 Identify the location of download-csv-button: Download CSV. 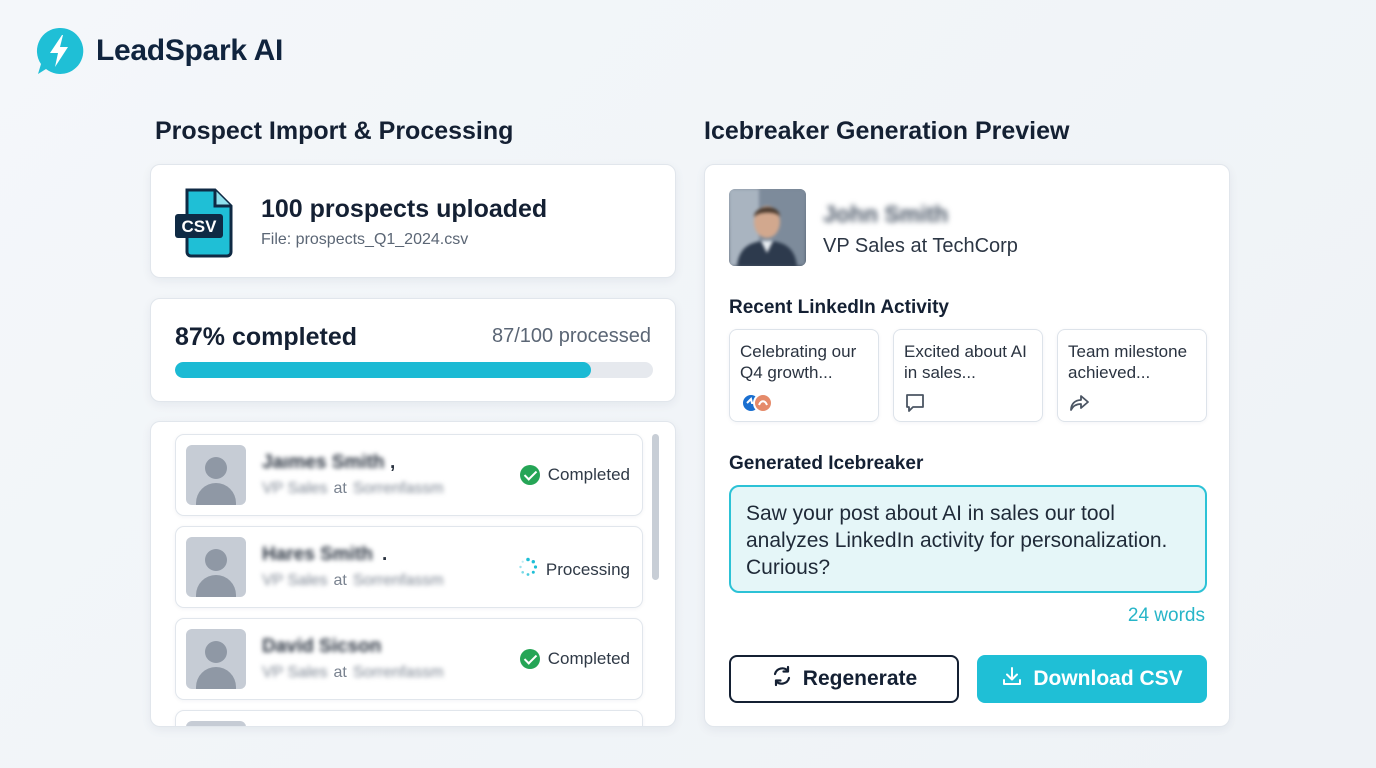
(1092, 679).